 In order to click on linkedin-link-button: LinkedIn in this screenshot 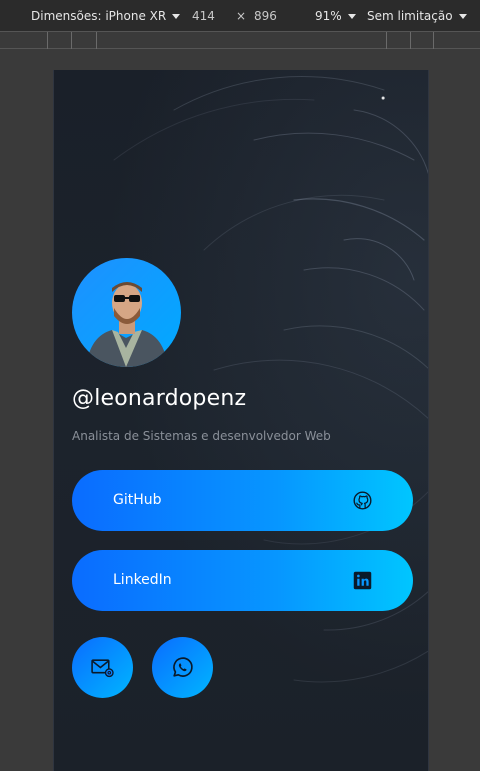, I will do `click(242, 580)`.